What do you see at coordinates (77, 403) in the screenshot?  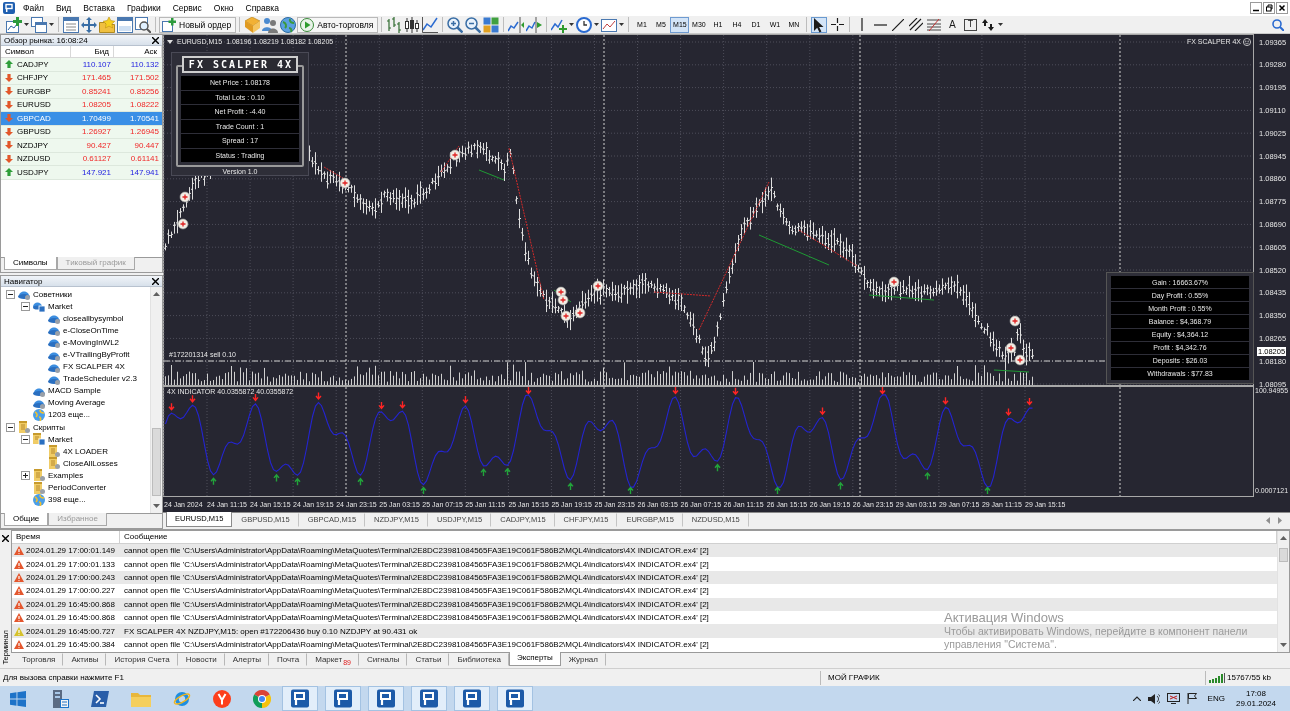 I see `navigator-item: Moving Average` at bounding box center [77, 403].